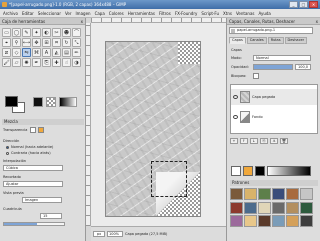  Describe the element at coordinates (36, 62) in the screenshot. I see `ink-icon: ✒` at that location.